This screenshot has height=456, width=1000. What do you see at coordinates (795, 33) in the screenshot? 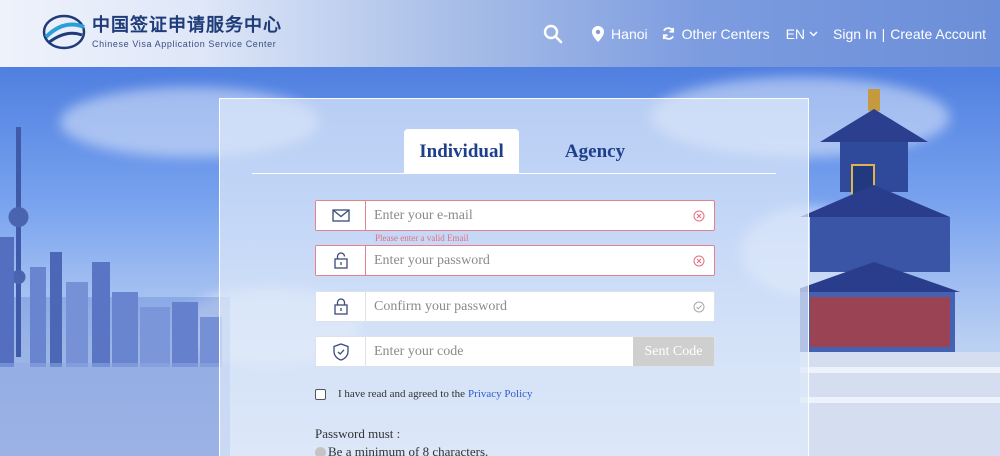
I see `language-label: EN` at bounding box center [795, 33].